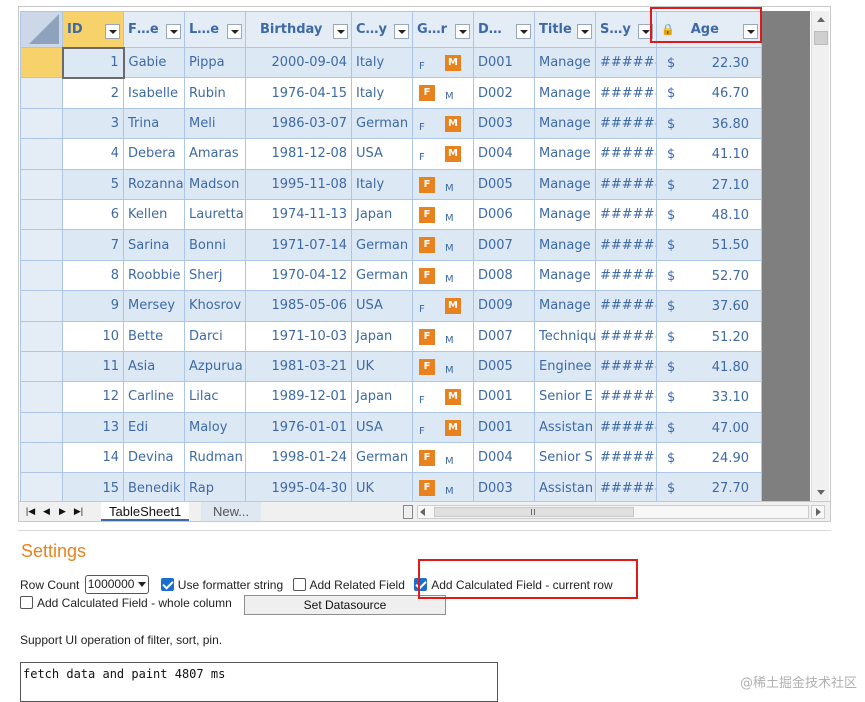 This screenshot has width=865, height=702. Describe the element at coordinates (215, 366) in the screenshot. I see `cell-last-name: Azpurua` at that location.